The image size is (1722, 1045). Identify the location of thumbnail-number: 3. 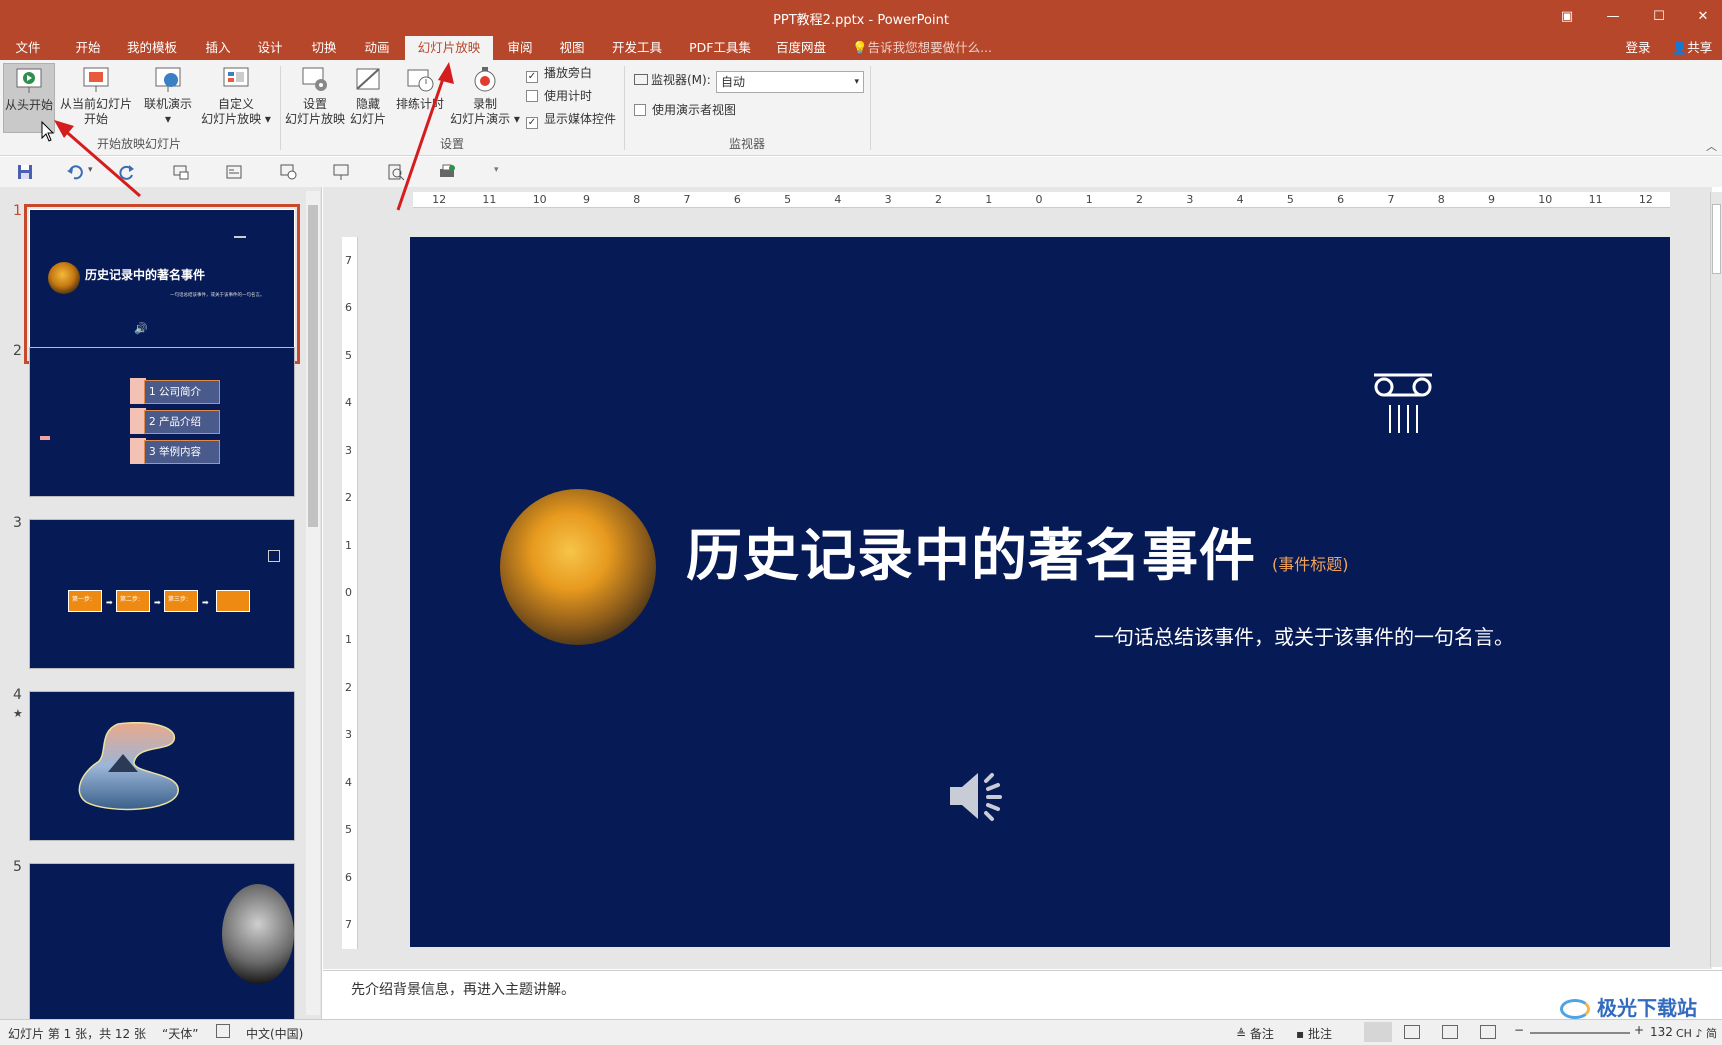
(17, 523).